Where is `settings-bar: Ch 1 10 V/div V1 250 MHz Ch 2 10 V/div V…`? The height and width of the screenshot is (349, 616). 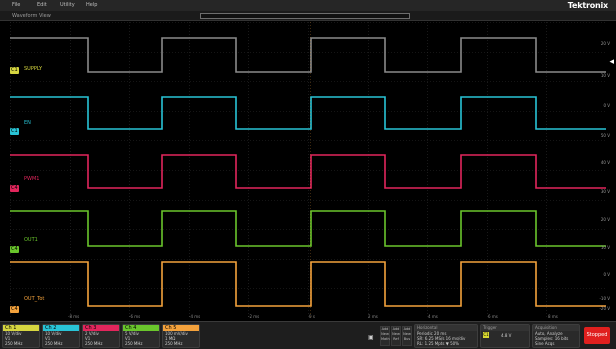
settings-bar: Ch 1 10 V/div V1 250 MHz Ch 2 10 V/div V… is located at coordinates (308, 335).